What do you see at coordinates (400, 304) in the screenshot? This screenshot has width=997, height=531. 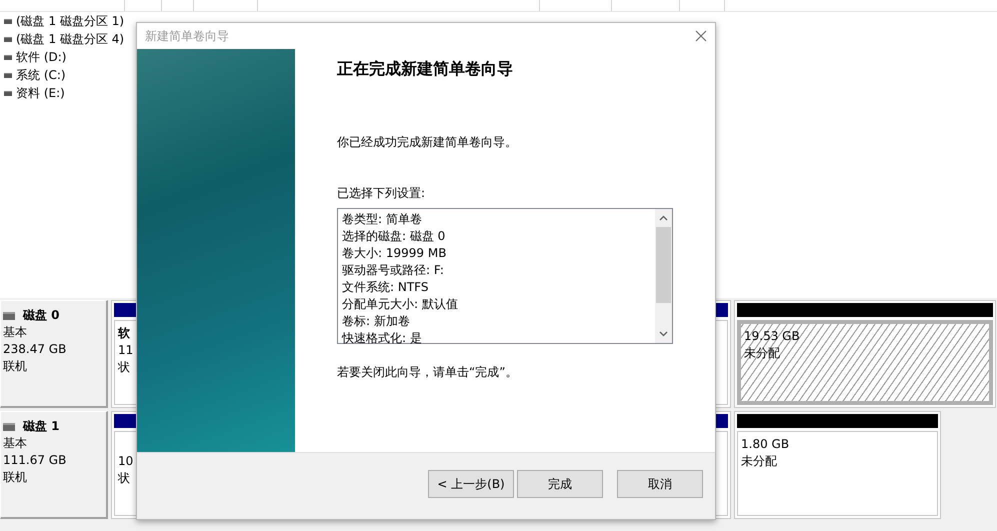 I see `settings-item: 分配单元大小: 默认值` at bounding box center [400, 304].